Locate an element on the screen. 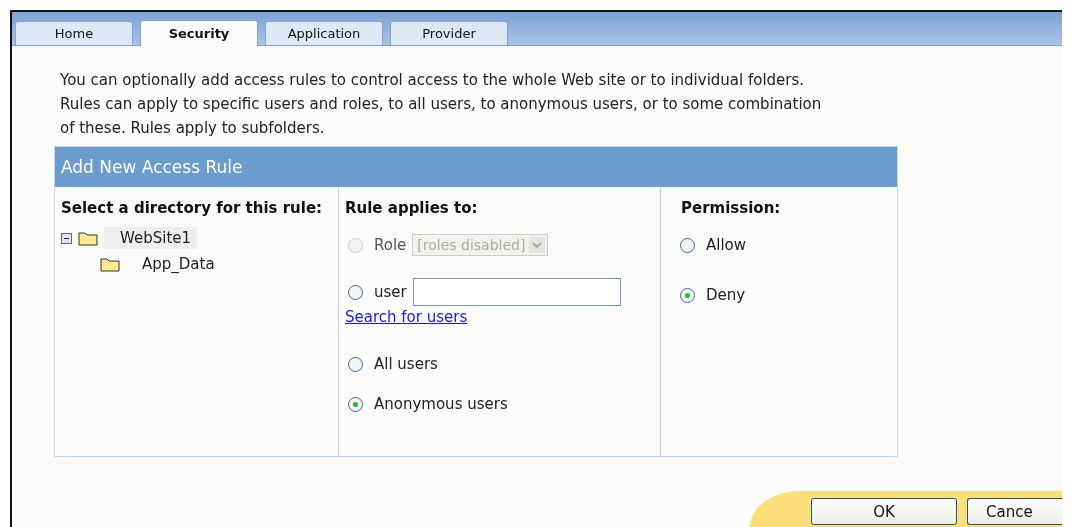 The width and height of the screenshot is (1073, 527). tree-item: WebSite1 is located at coordinates (151, 238).